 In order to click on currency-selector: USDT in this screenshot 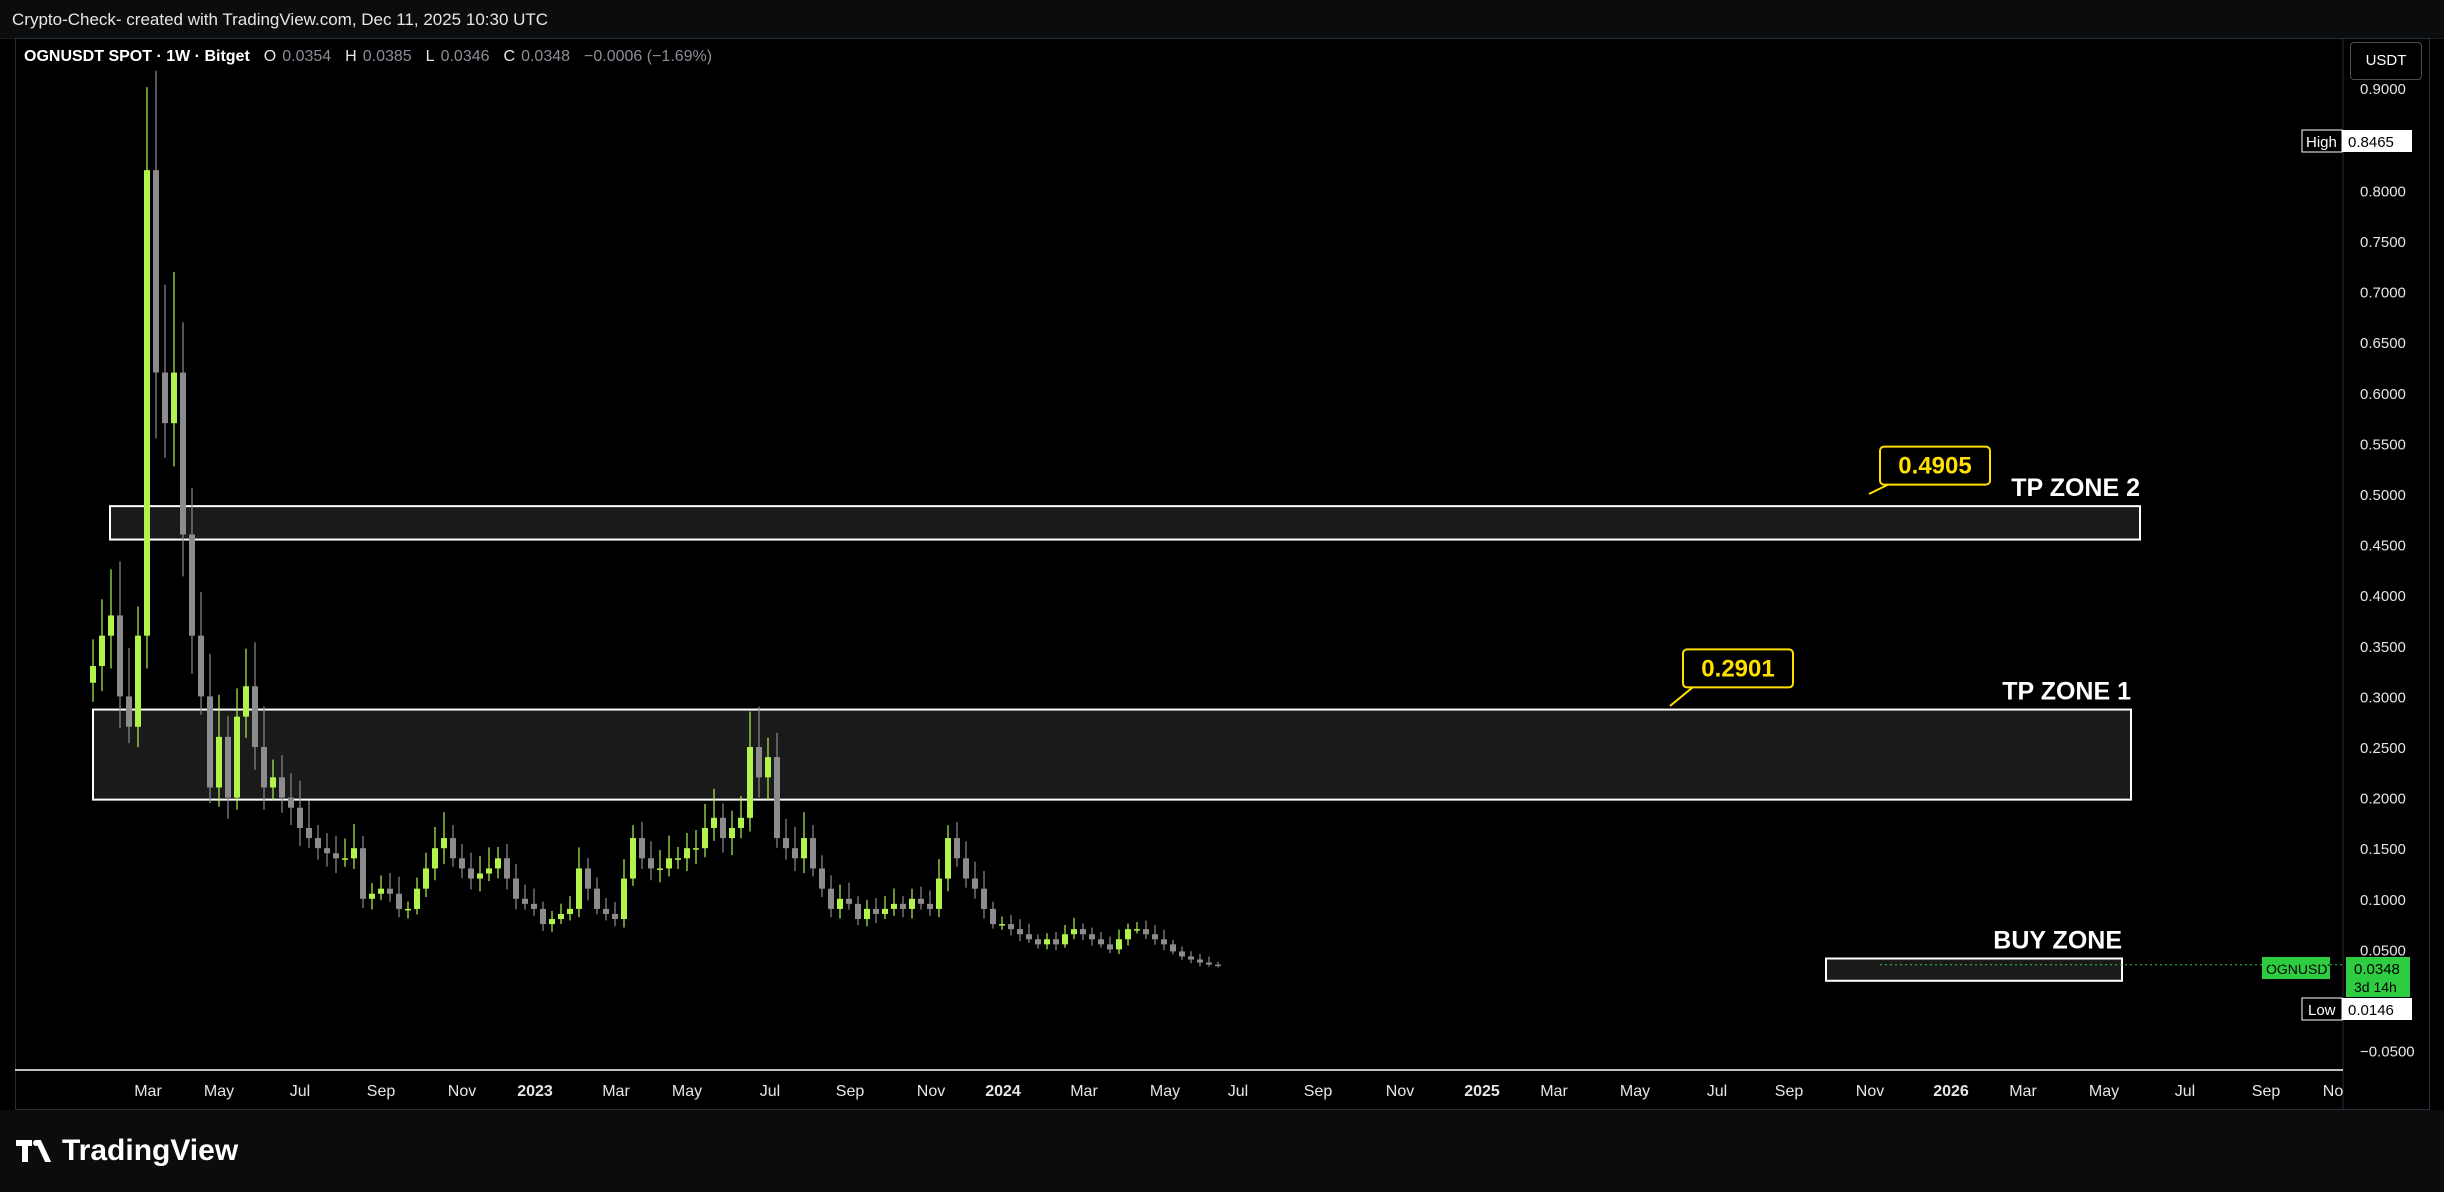, I will do `click(2386, 61)`.